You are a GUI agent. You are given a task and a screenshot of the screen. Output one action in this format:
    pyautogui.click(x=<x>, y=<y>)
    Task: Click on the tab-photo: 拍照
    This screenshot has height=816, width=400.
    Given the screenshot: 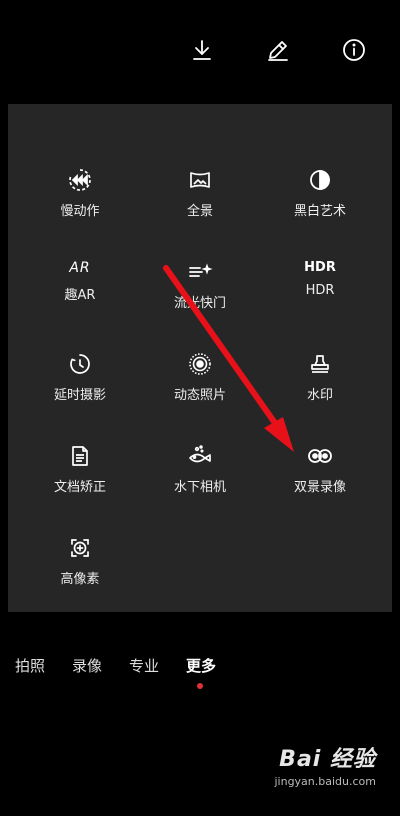 What is the action you would take?
    pyautogui.click(x=30, y=665)
    